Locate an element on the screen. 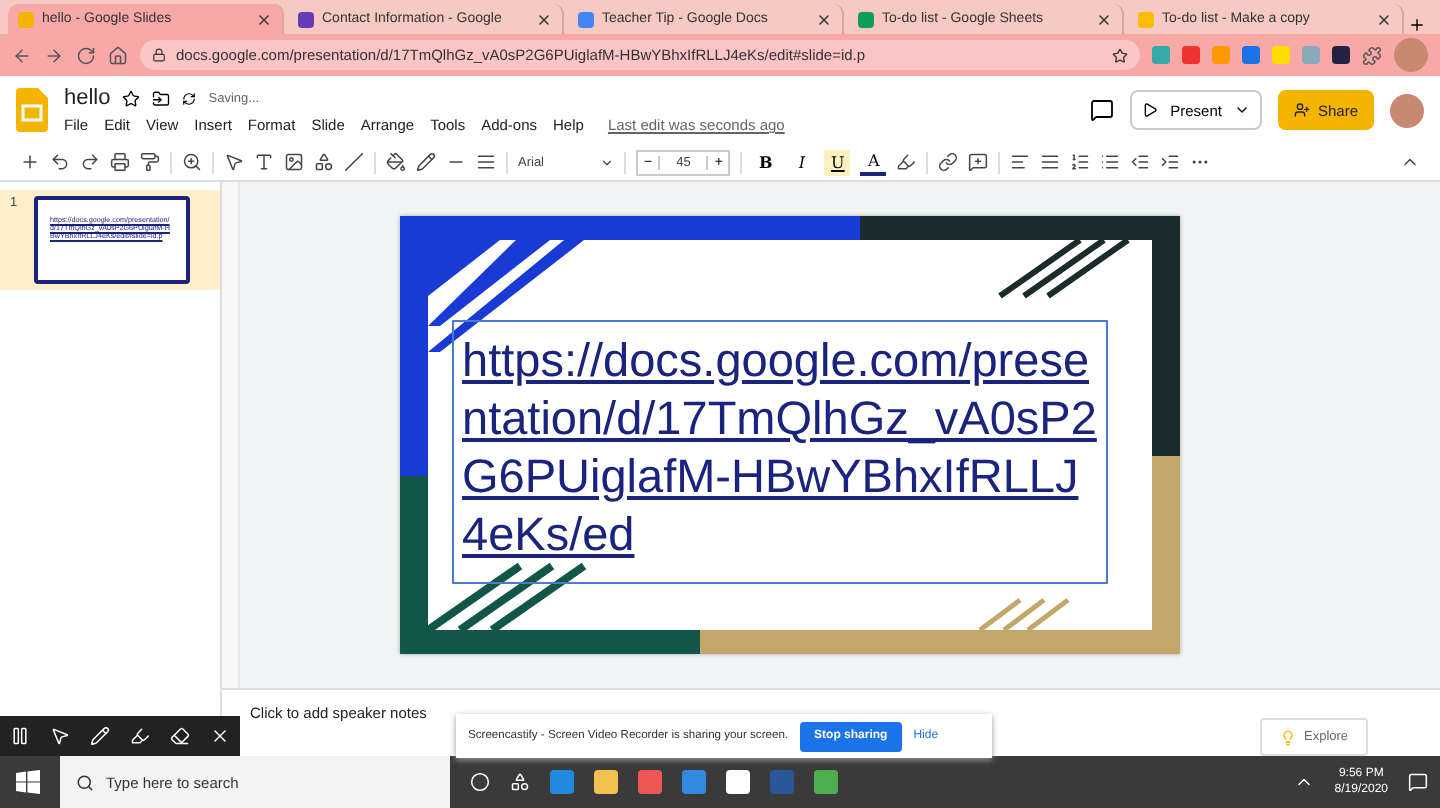 Image resolution: width=1440 pixels, height=808 pixels. person-icon is located at coordinates (1301, 110).